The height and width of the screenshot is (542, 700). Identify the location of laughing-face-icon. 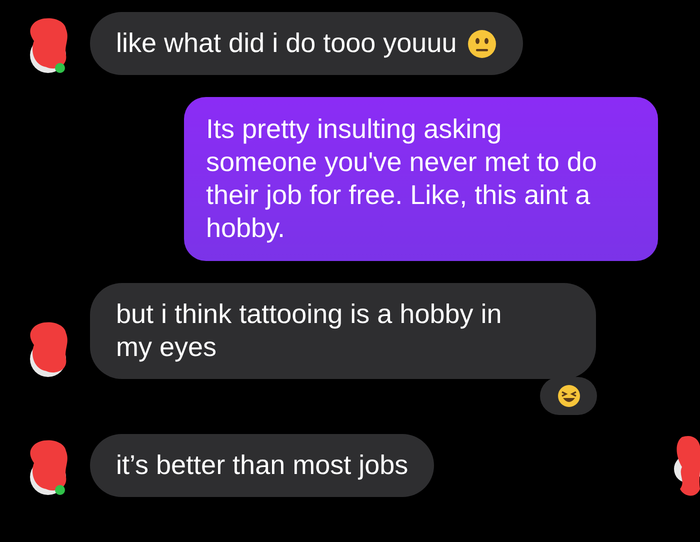
(568, 396).